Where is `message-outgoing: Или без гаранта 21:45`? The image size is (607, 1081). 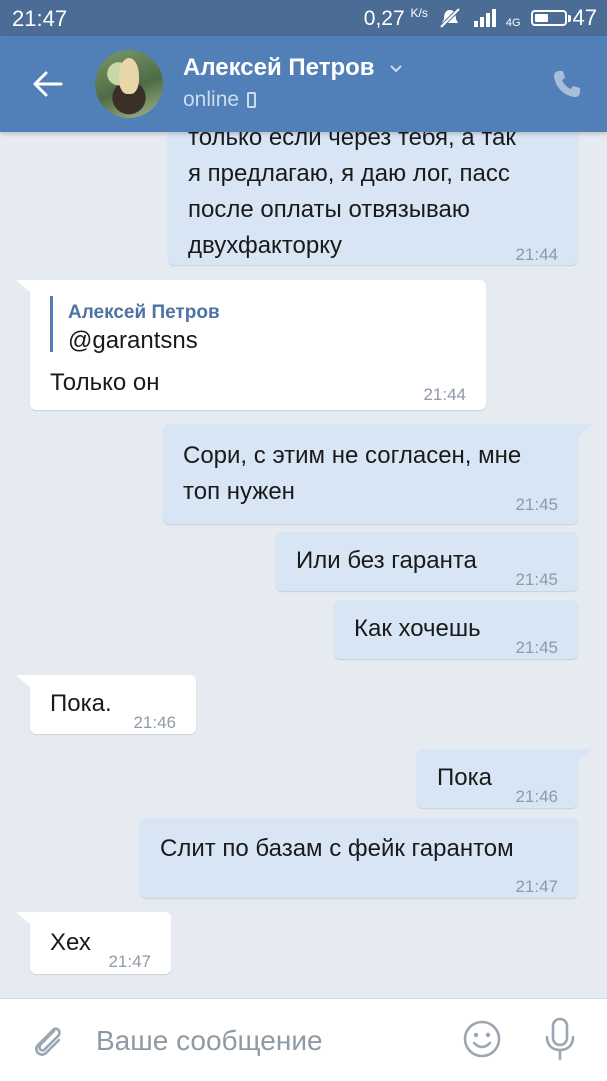 message-outgoing: Или без гаранта 21:45 is located at coordinates (427, 561).